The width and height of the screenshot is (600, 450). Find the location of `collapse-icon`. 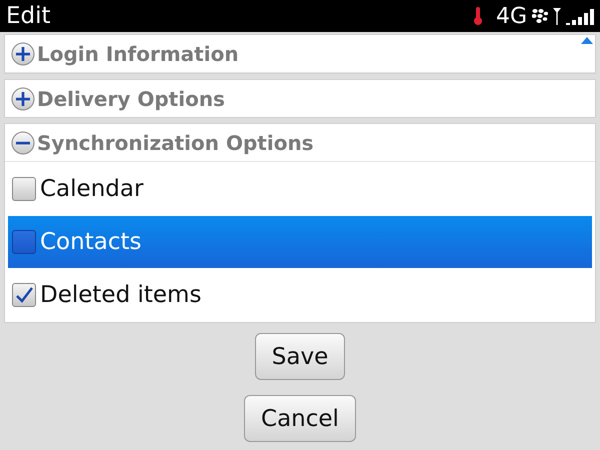

collapse-icon is located at coordinates (23, 142).